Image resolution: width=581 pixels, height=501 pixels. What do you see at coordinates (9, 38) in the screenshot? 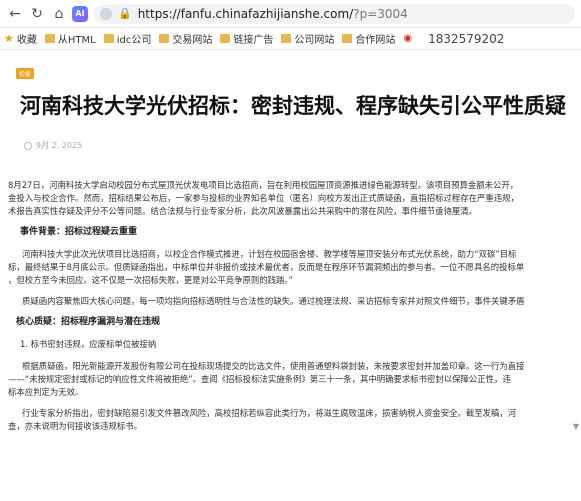
I see `star-icon: ★` at bounding box center [9, 38].